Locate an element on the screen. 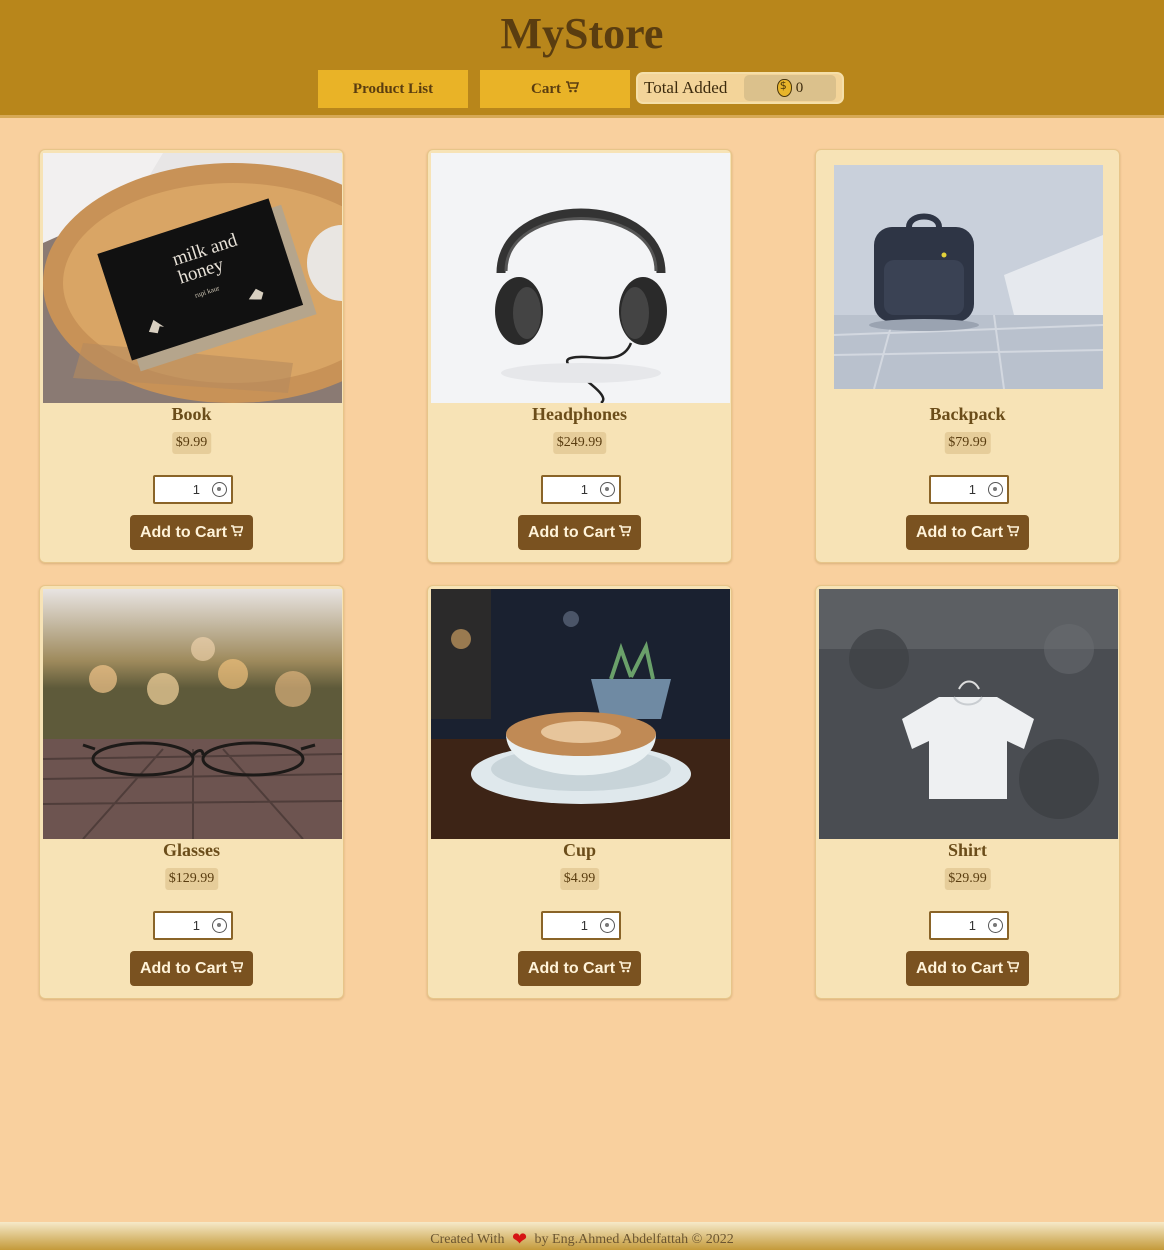 The width and height of the screenshot is (1164, 1250). headphones-photo is located at coordinates (580, 278).